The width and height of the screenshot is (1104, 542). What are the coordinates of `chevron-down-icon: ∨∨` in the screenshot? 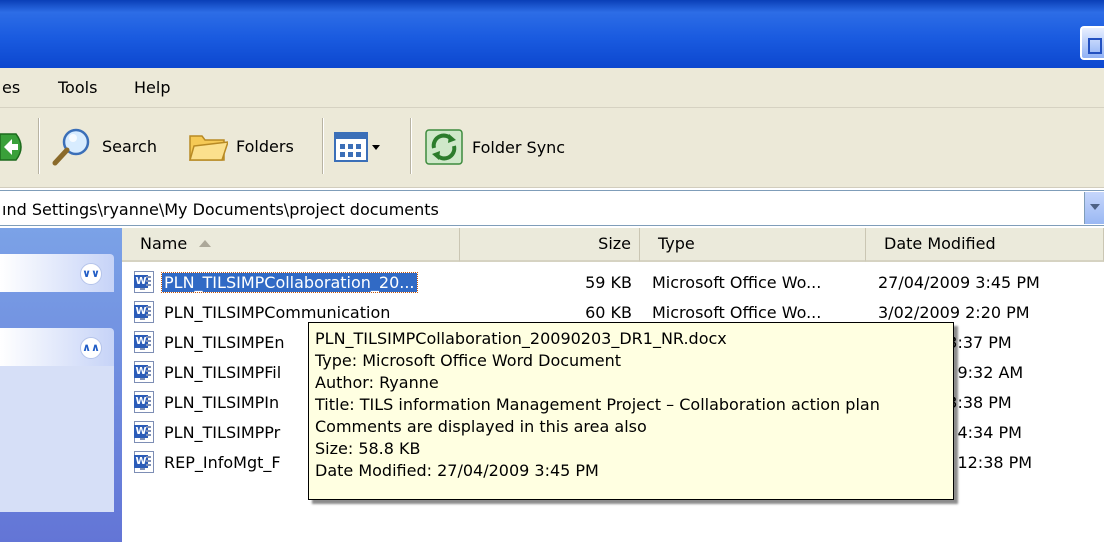 It's located at (91, 274).